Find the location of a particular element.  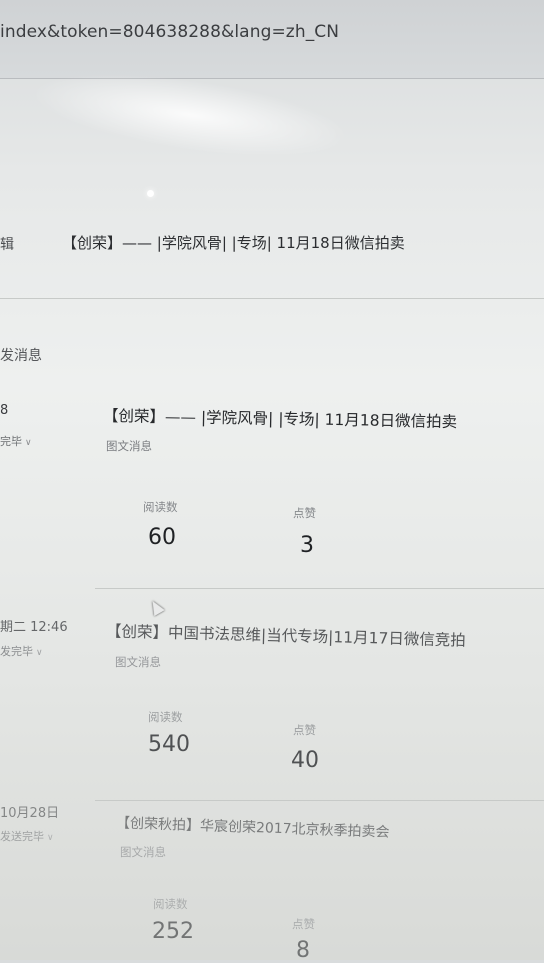

message-date: 8 is located at coordinates (4, 410).